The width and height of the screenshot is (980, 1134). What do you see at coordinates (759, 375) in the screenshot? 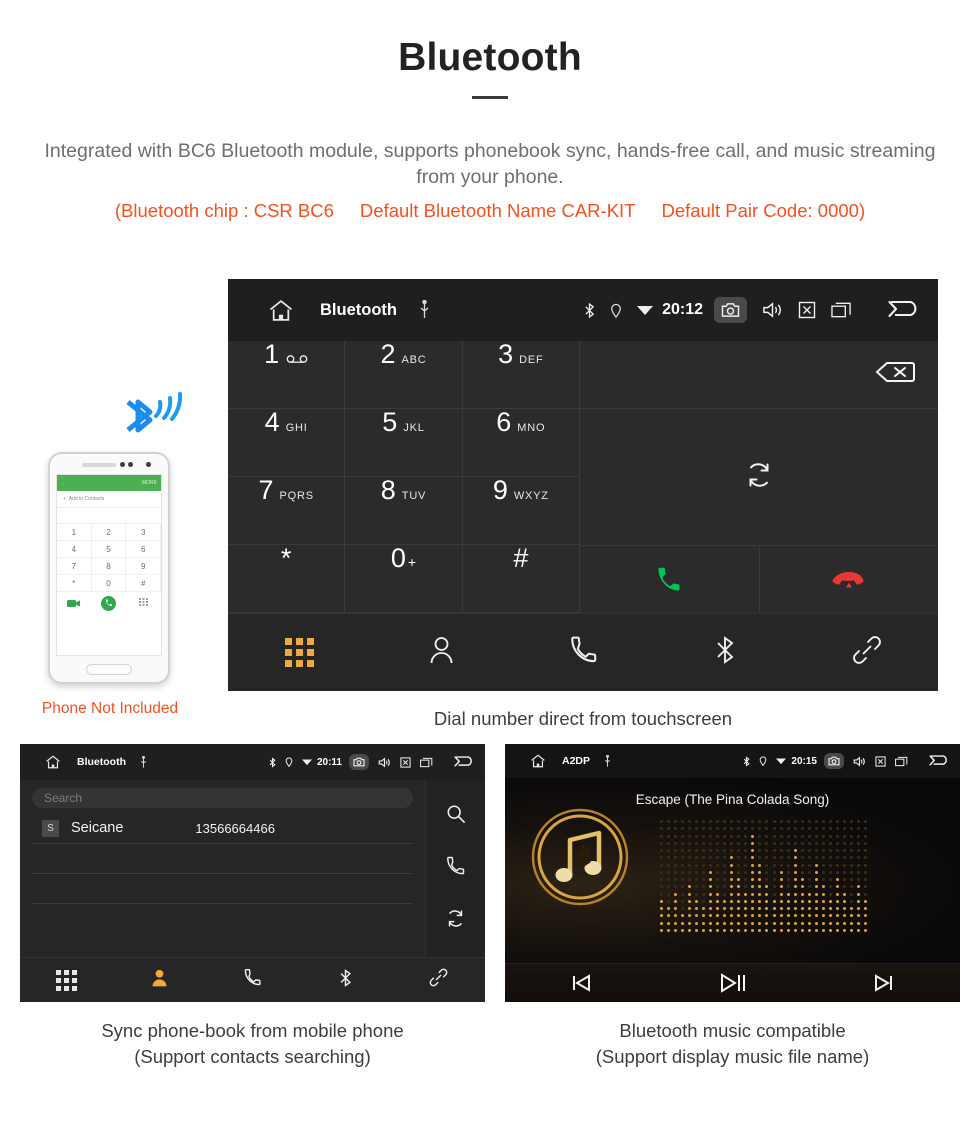
I see `number-display-row` at bounding box center [759, 375].